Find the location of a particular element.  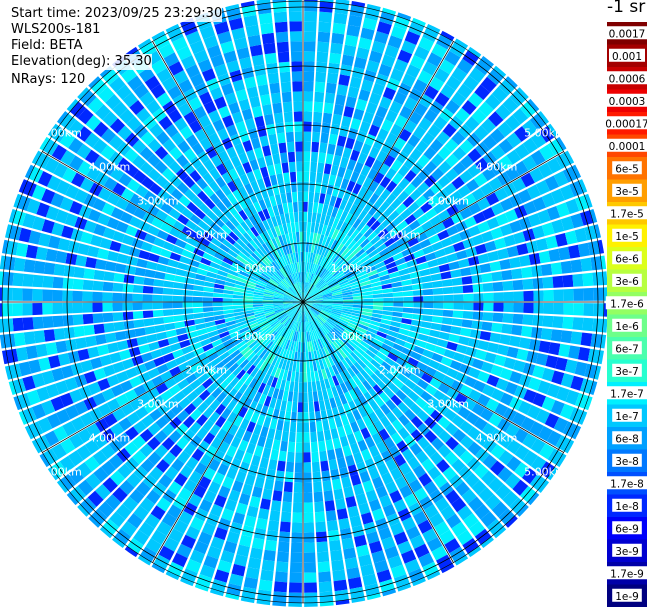

colorbar-unit-label: -1 sr is located at coordinates (626, 8).